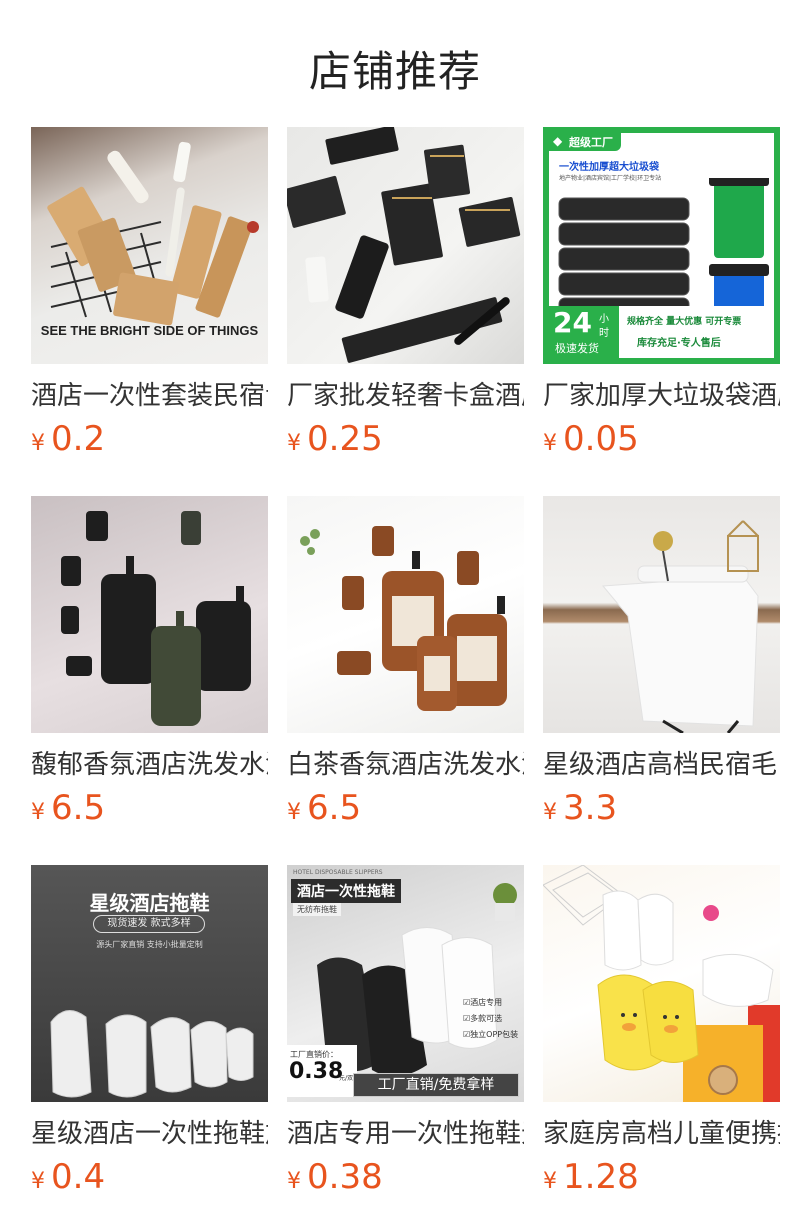  I want to click on product-price: ¥0.05, so click(661, 442).